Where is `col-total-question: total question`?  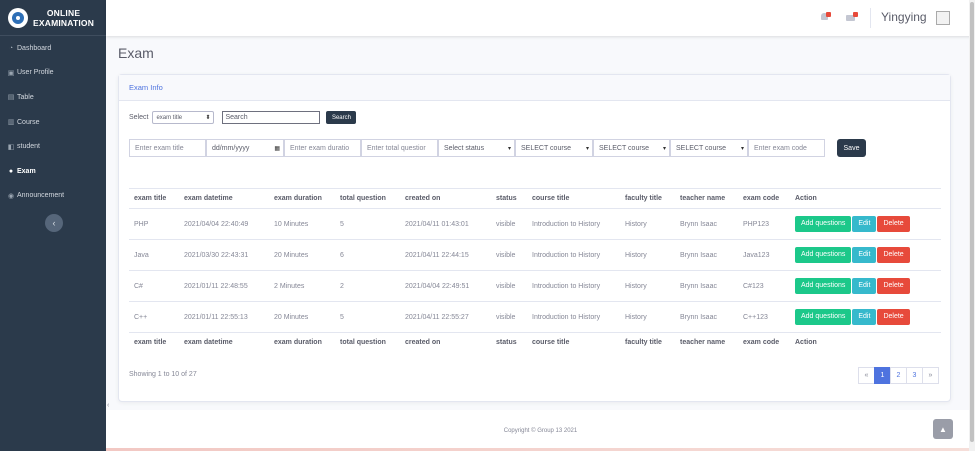
col-total-question: total question is located at coordinates (367, 198).